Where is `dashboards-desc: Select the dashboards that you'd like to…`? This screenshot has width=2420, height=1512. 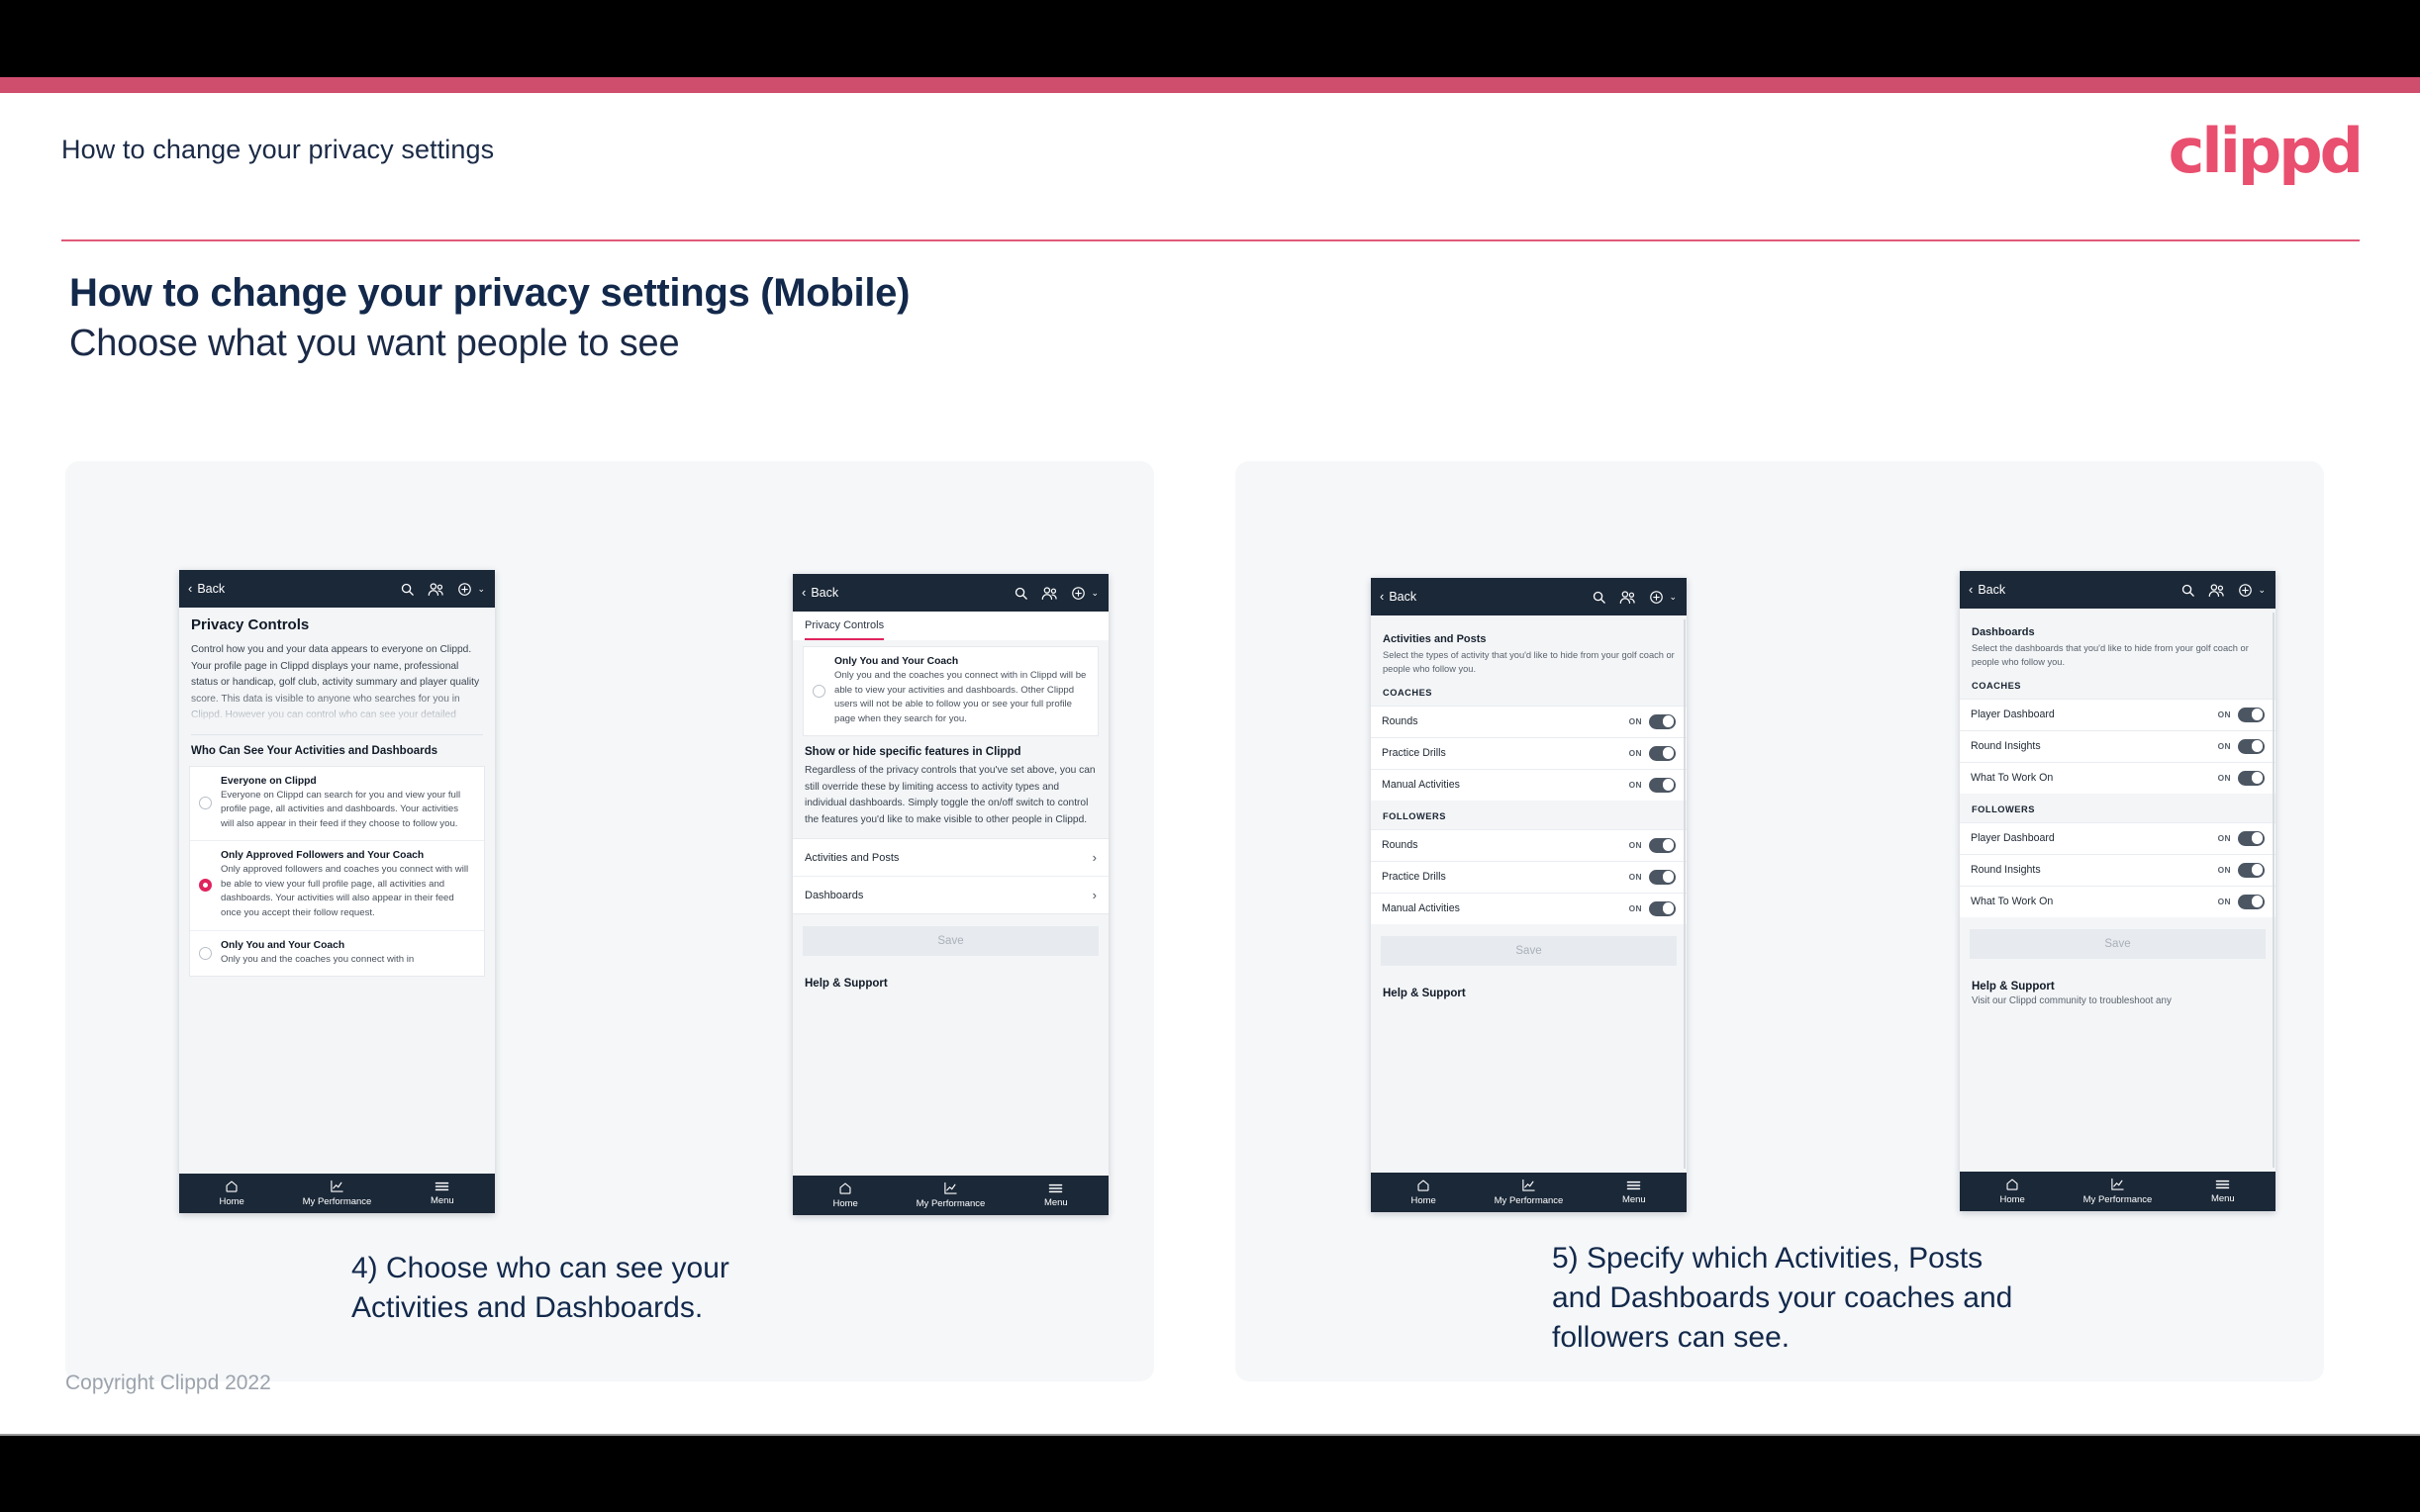
dashboards-desc: Select the dashboards that you'd like to… is located at coordinates (2110, 655).